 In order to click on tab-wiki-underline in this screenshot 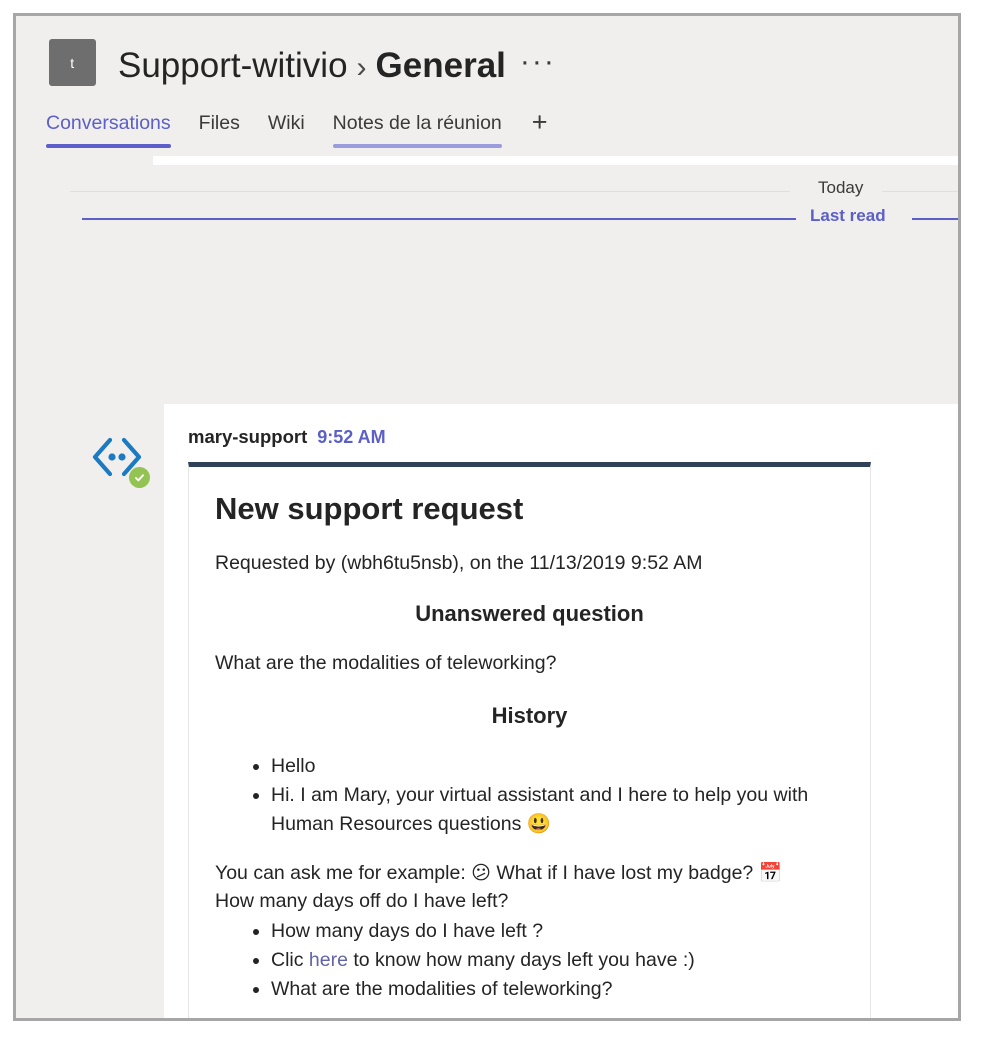, I will do `click(286, 146)`.